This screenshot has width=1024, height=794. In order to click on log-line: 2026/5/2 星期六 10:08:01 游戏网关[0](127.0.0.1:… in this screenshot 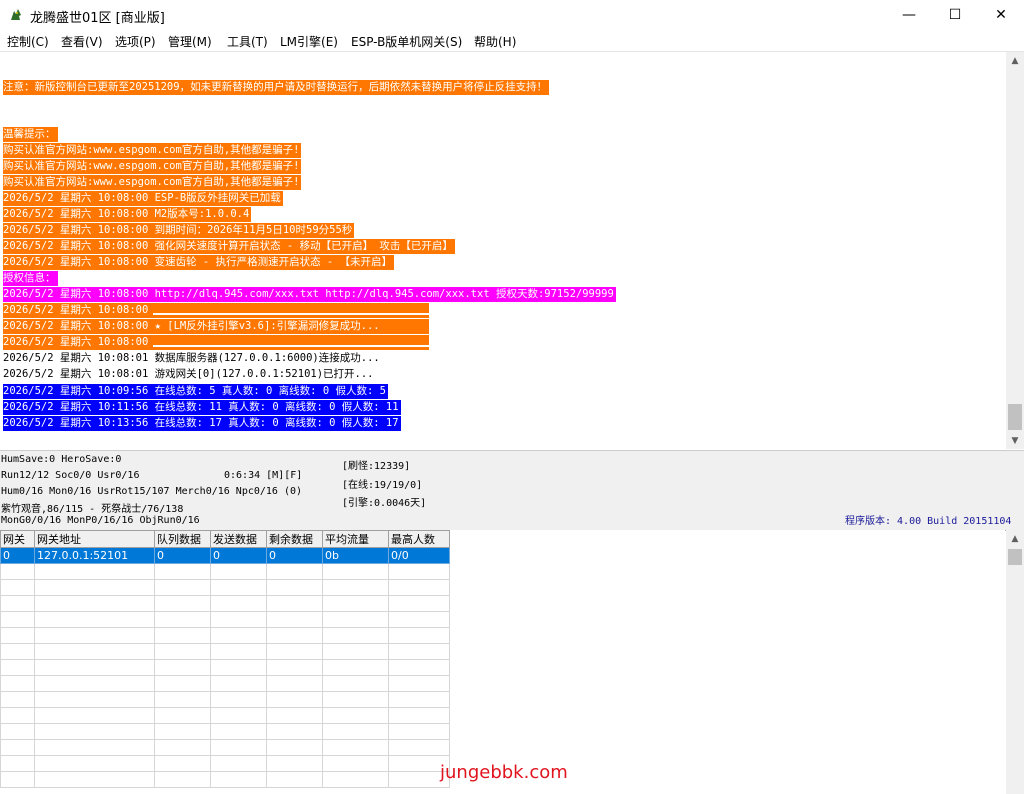, I will do `click(188, 374)`.